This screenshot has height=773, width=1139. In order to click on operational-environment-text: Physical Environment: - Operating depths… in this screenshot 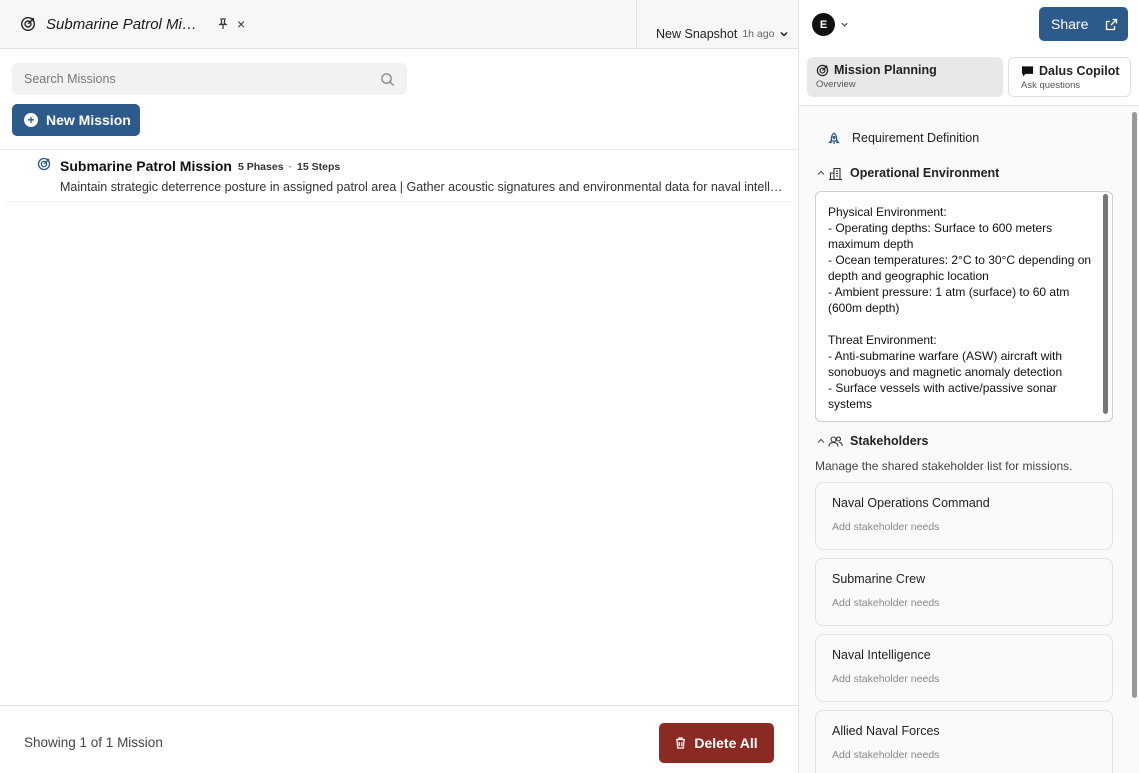, I will do `click(960, 308)`.